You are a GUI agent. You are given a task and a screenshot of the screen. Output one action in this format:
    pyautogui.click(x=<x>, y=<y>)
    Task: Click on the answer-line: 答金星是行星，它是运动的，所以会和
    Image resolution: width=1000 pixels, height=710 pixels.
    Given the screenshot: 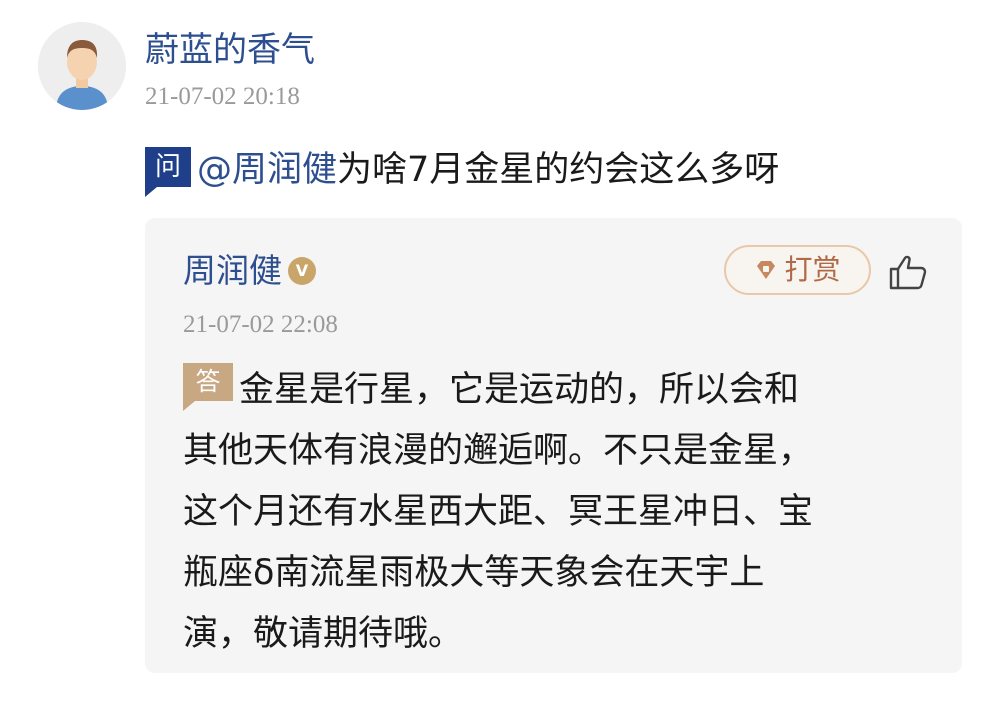 What is the action you would take?
    pyautogui.click(x=555, y=390)
    